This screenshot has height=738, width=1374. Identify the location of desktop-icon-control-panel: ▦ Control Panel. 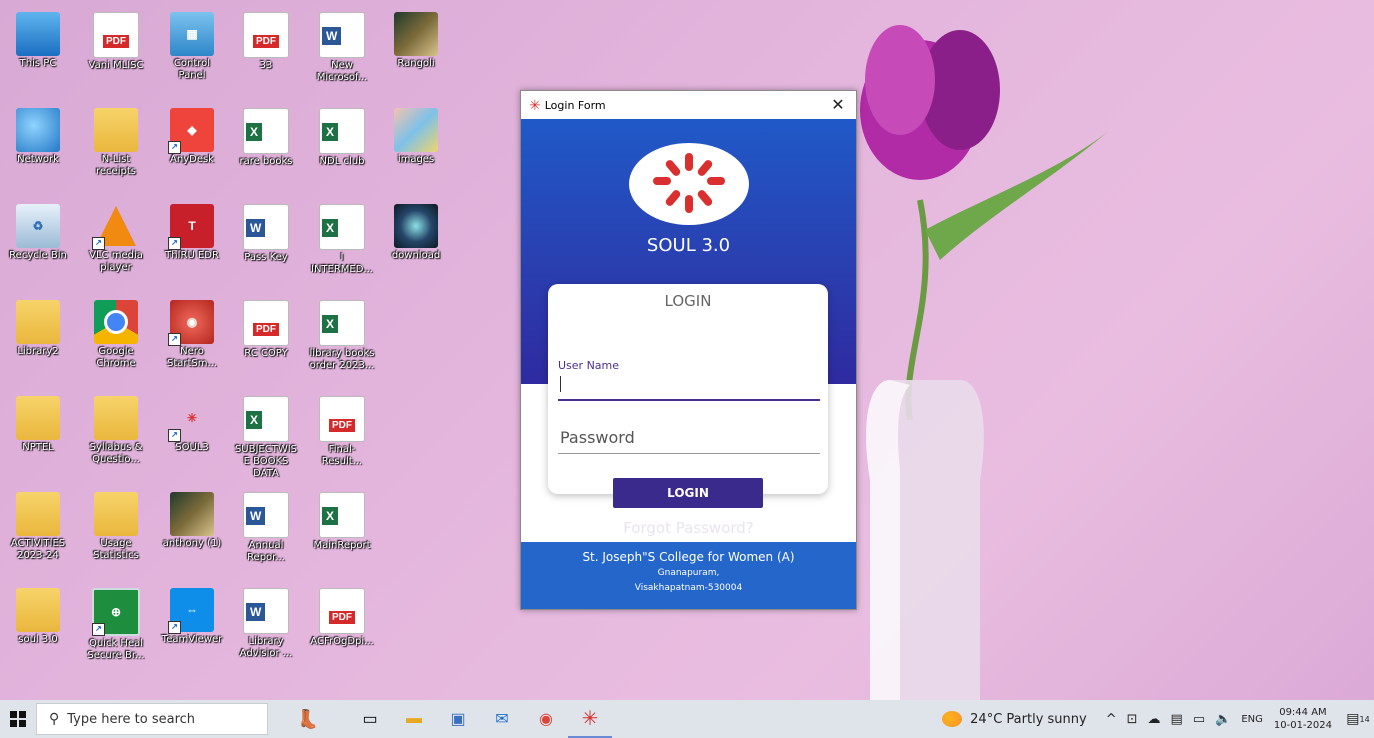
(192, 48).